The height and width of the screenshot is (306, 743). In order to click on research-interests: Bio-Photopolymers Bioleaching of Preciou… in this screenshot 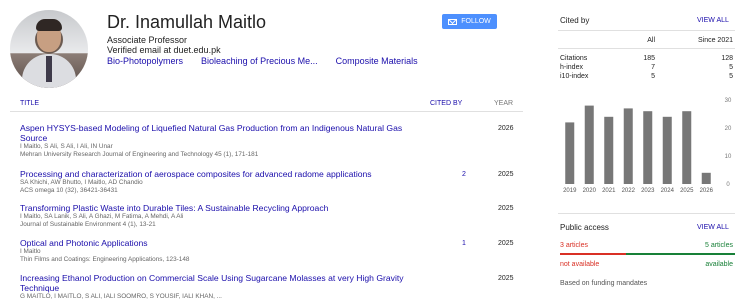, I will do `click(262, 61)`.